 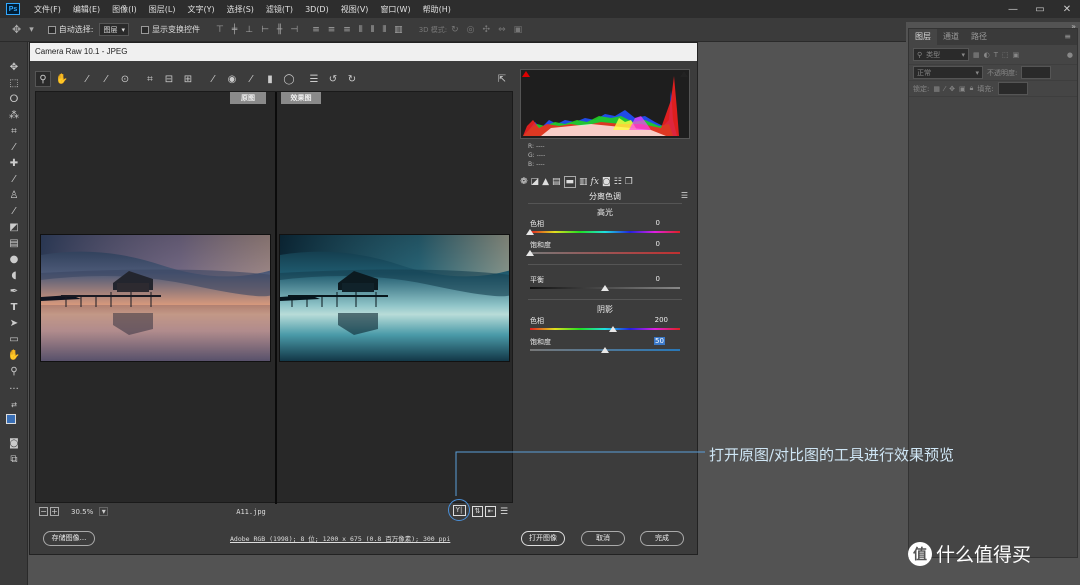 I want to click on watermark-logo-icon: 值, so click(x=920, y=553).